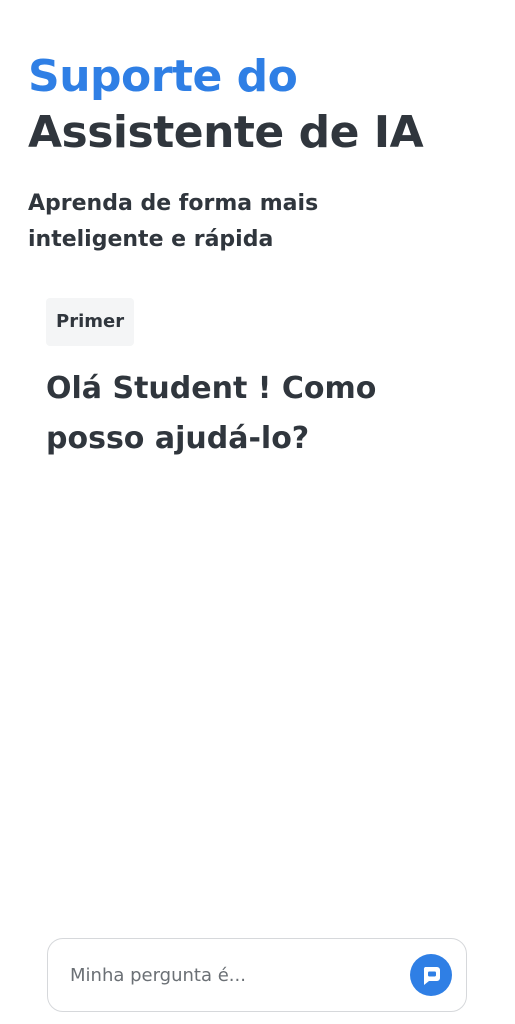 The image size is (515, 1024). Describe the element at coordinates (226, 132) in the screenshot. I see `page-title: Assistente de IA` at that location.